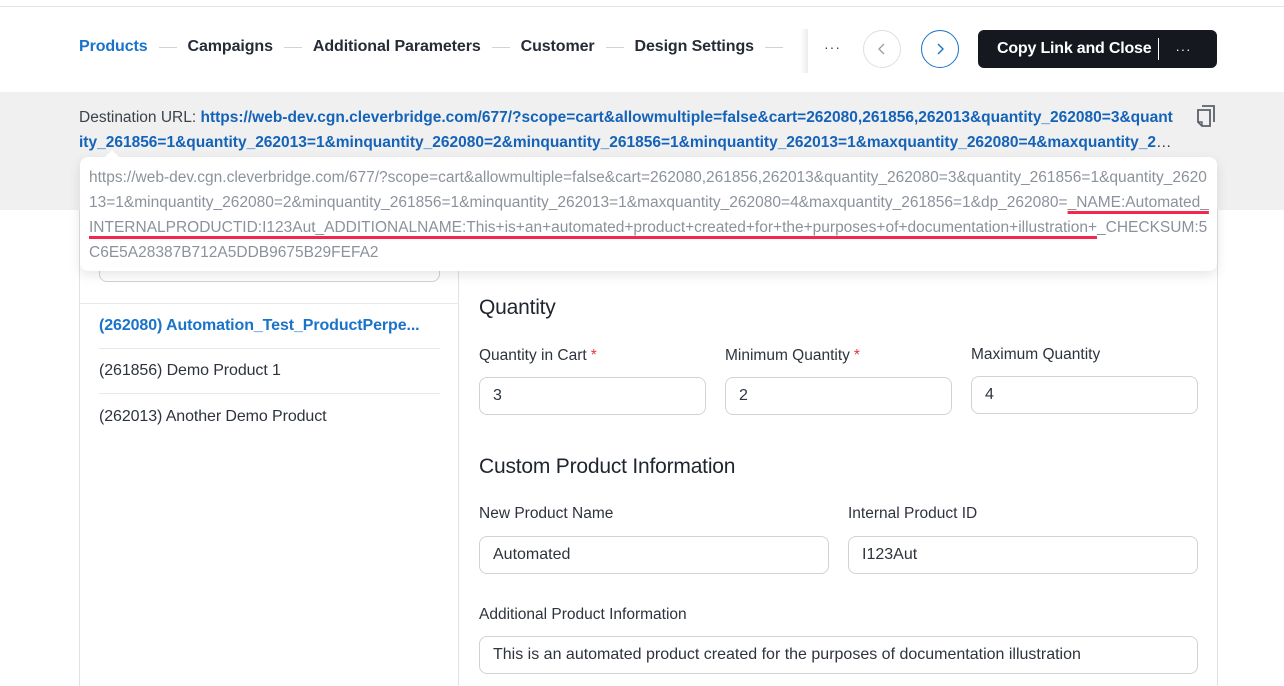 The width and height of the screenshot is (1284, 686). I want to click on minimum-quantity-input, so click(838, 396).